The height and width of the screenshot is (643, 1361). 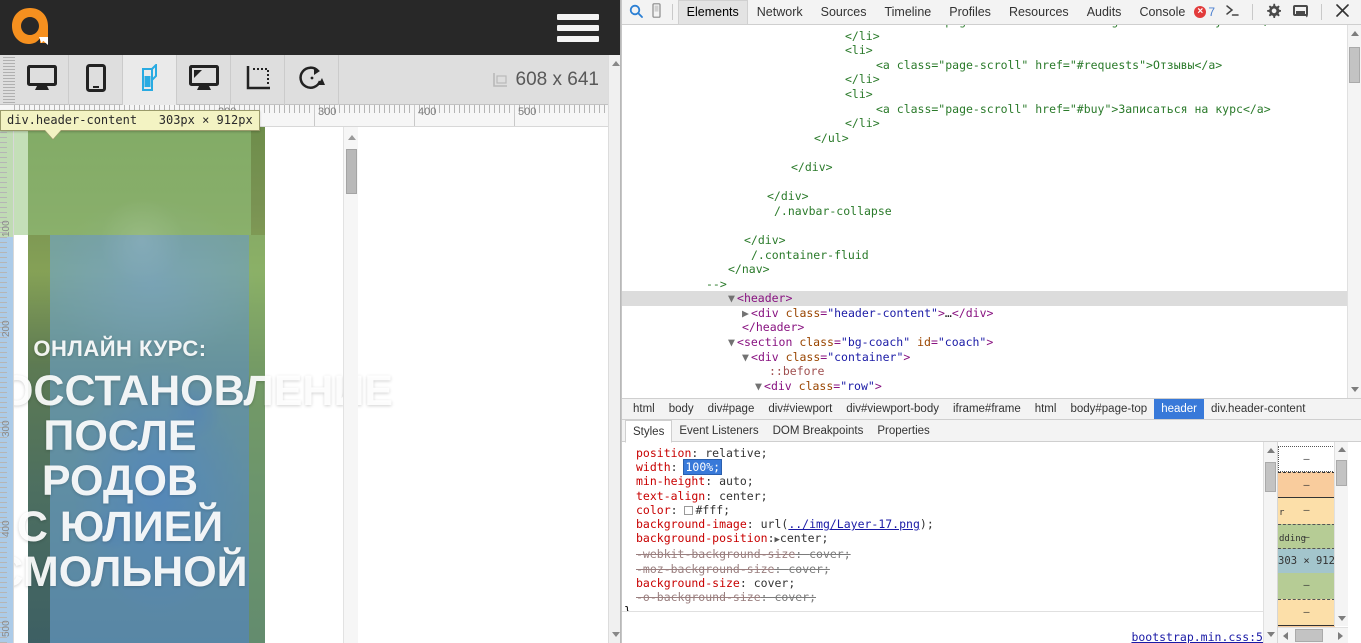 What do you see at coordinates (689, 510) in the screenshot?
I see `color-swatch` at bounding box center [689, 510].